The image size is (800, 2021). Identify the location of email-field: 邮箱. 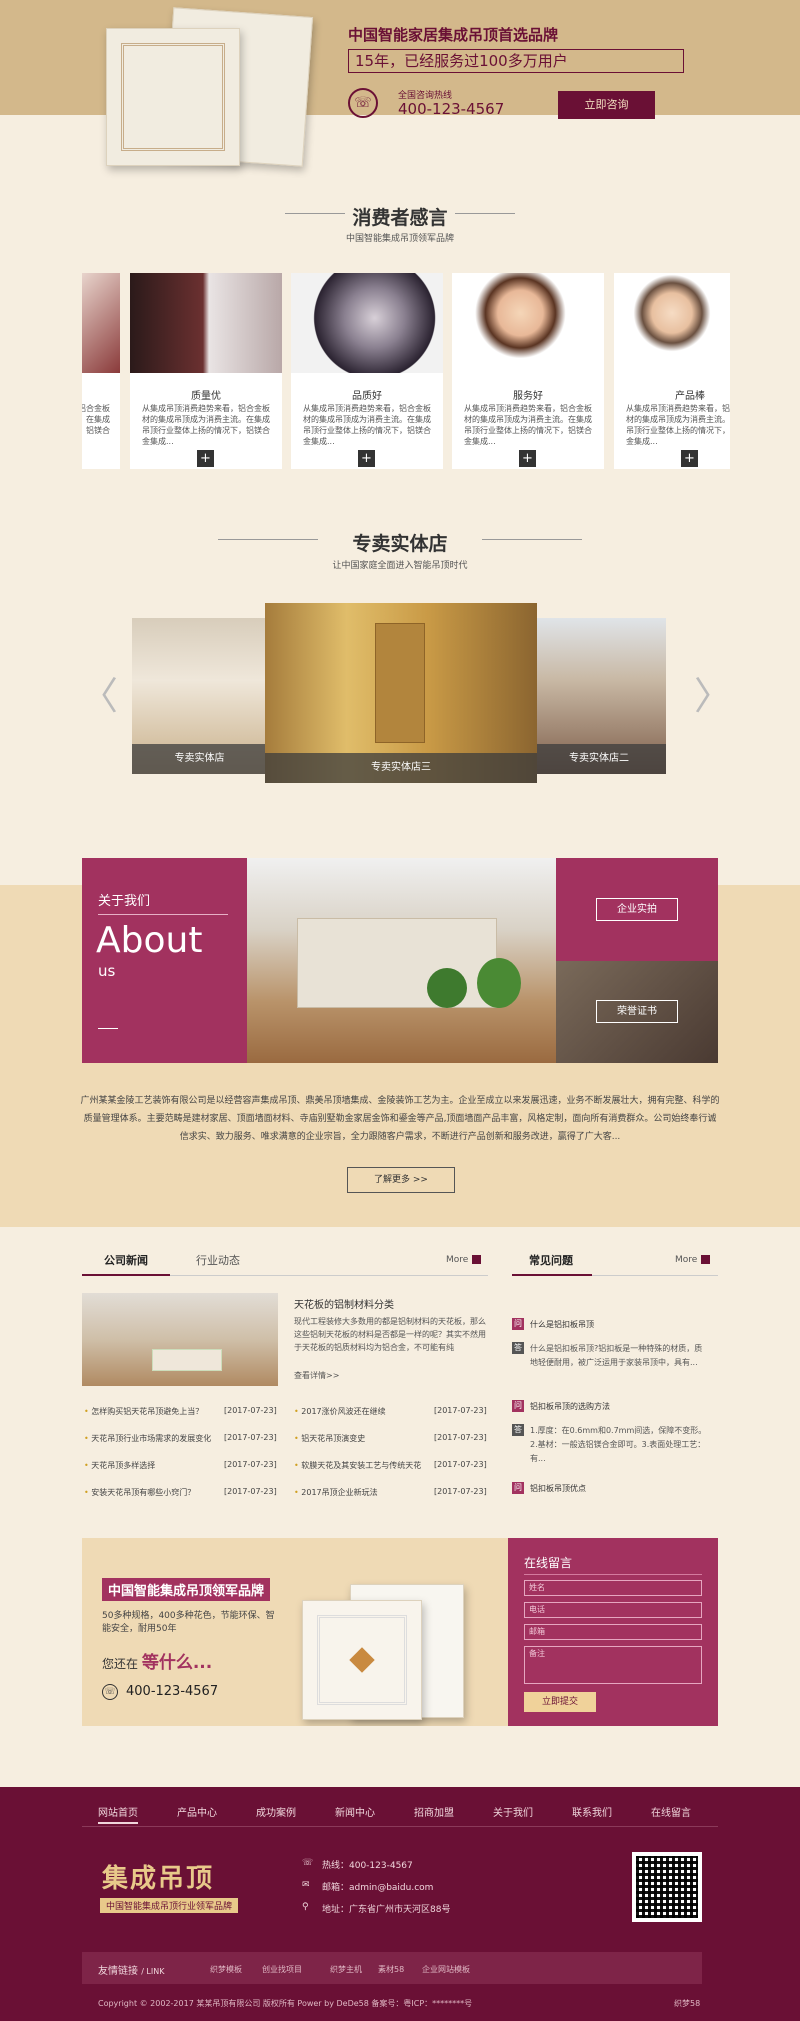
(613, 1632).